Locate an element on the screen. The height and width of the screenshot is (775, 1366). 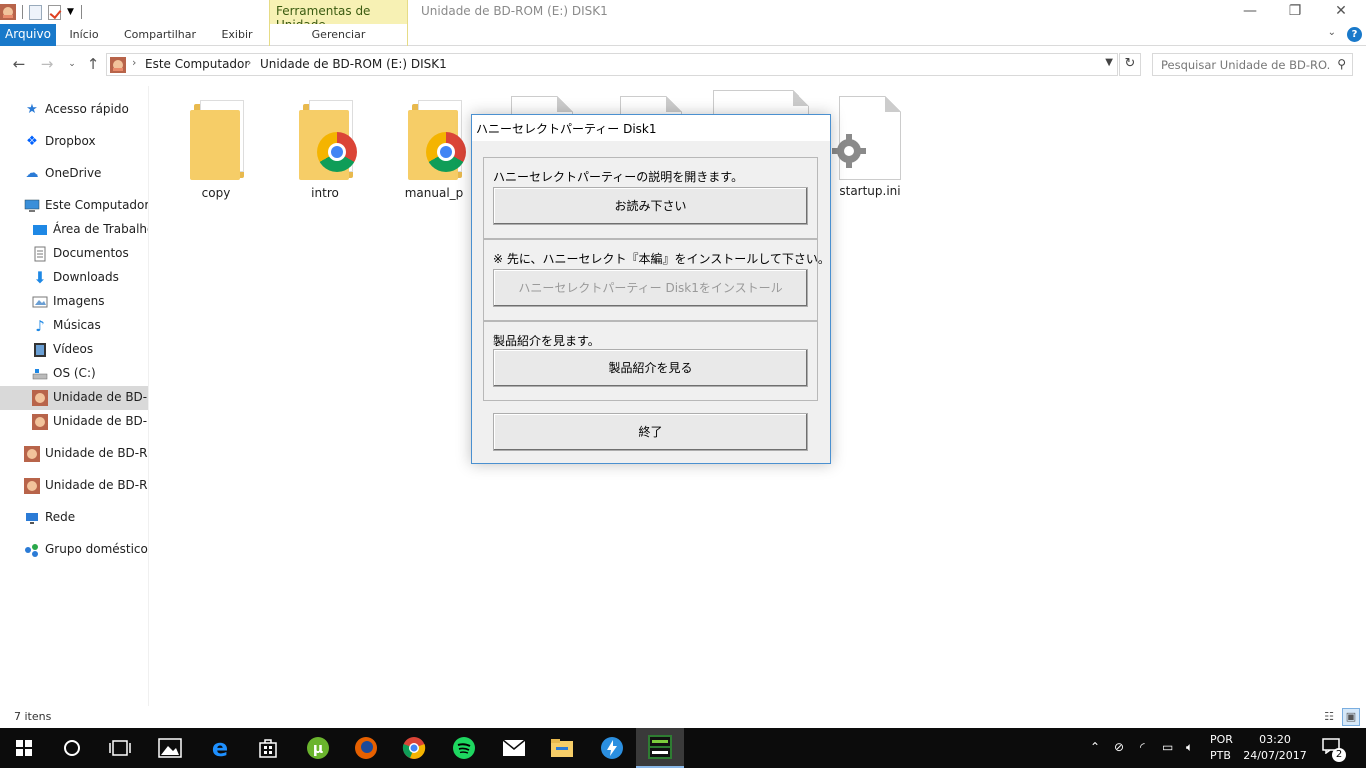
task-view-icon is located at coordinates (120, 748).